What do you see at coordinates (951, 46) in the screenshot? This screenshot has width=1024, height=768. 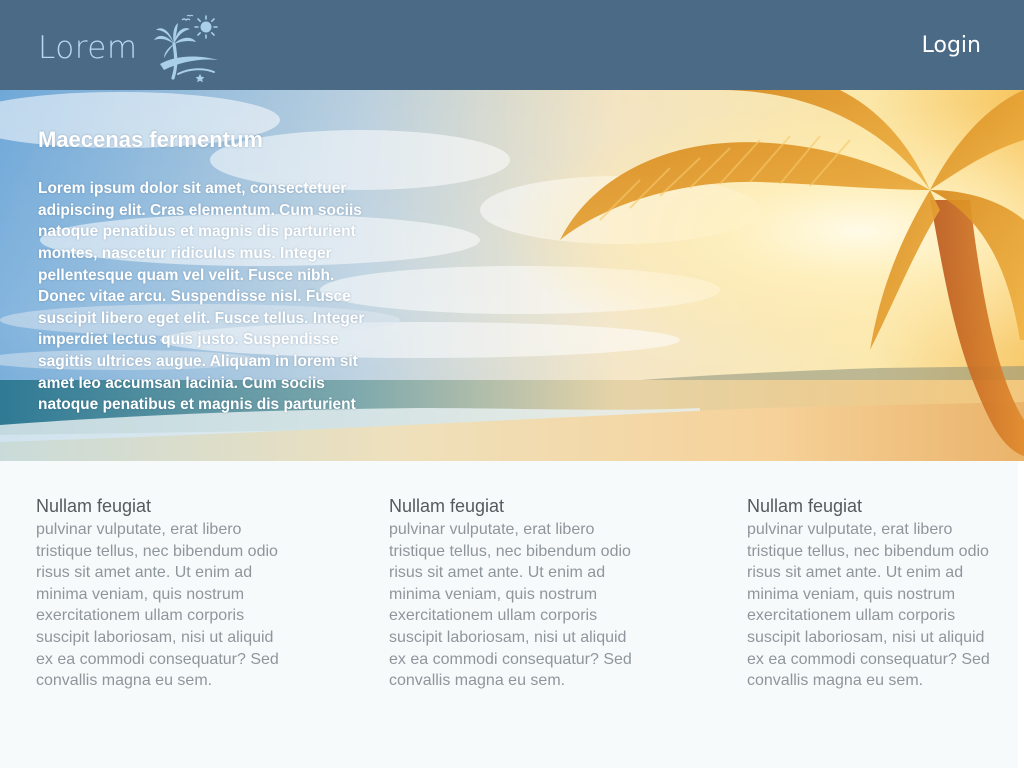 I see `login-link: Login` at bounding box center [951, 46].